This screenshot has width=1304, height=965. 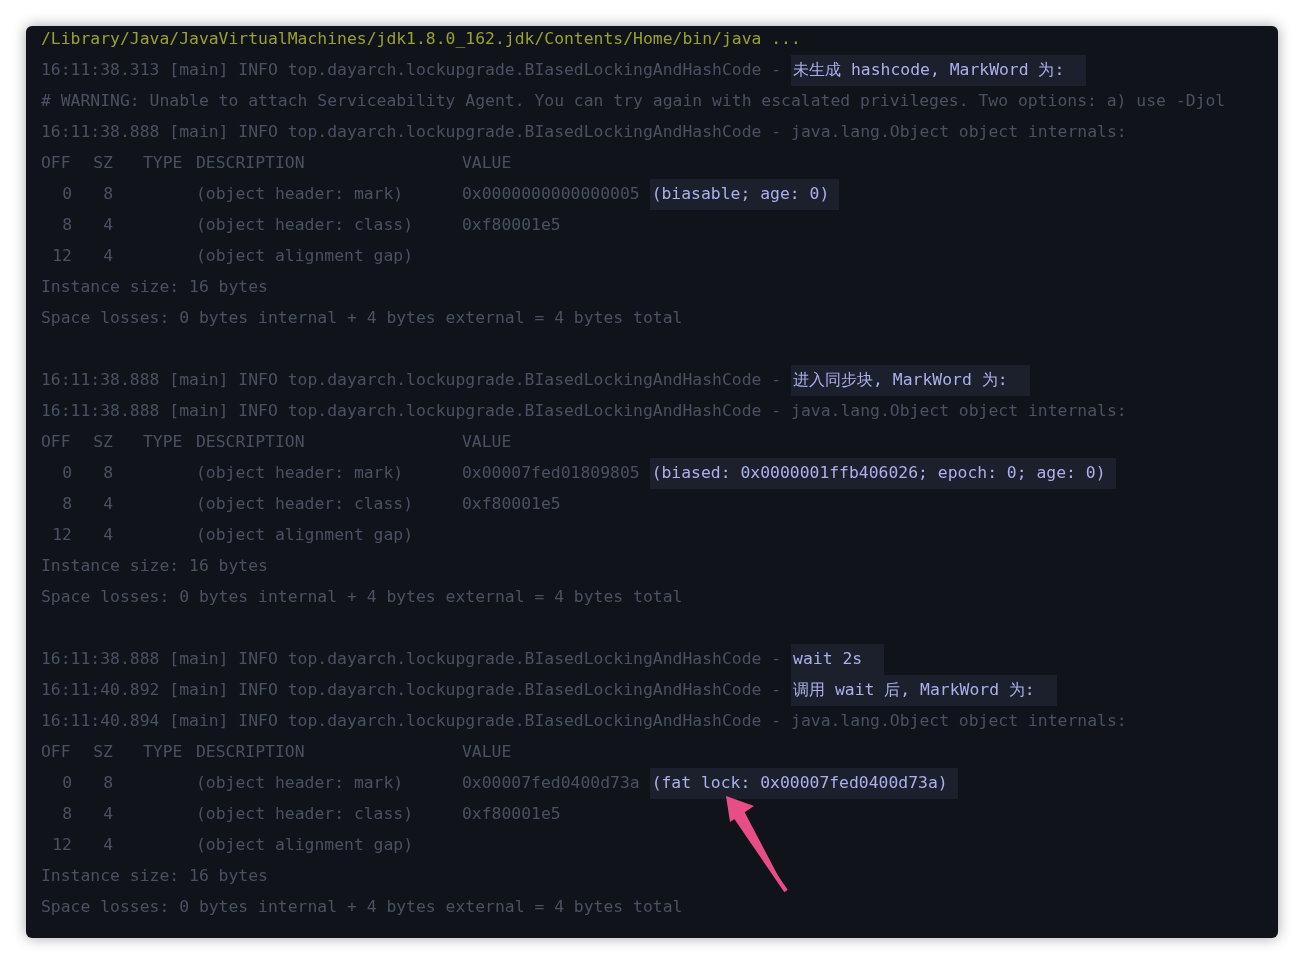 I want to click on highlighted-note: (biasable; age: 0), so click(x=744, y=194).